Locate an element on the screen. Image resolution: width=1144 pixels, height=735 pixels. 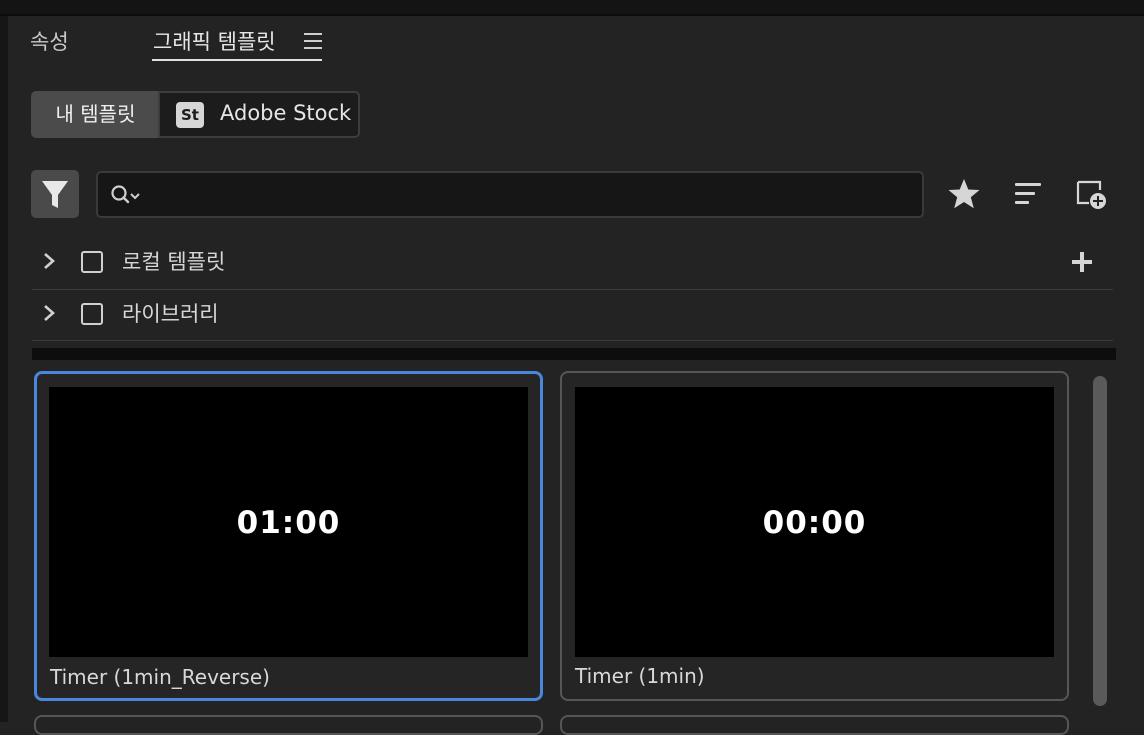
adobe-stock-toggle: St Adobe Stock is located at coordinates (259, 114).